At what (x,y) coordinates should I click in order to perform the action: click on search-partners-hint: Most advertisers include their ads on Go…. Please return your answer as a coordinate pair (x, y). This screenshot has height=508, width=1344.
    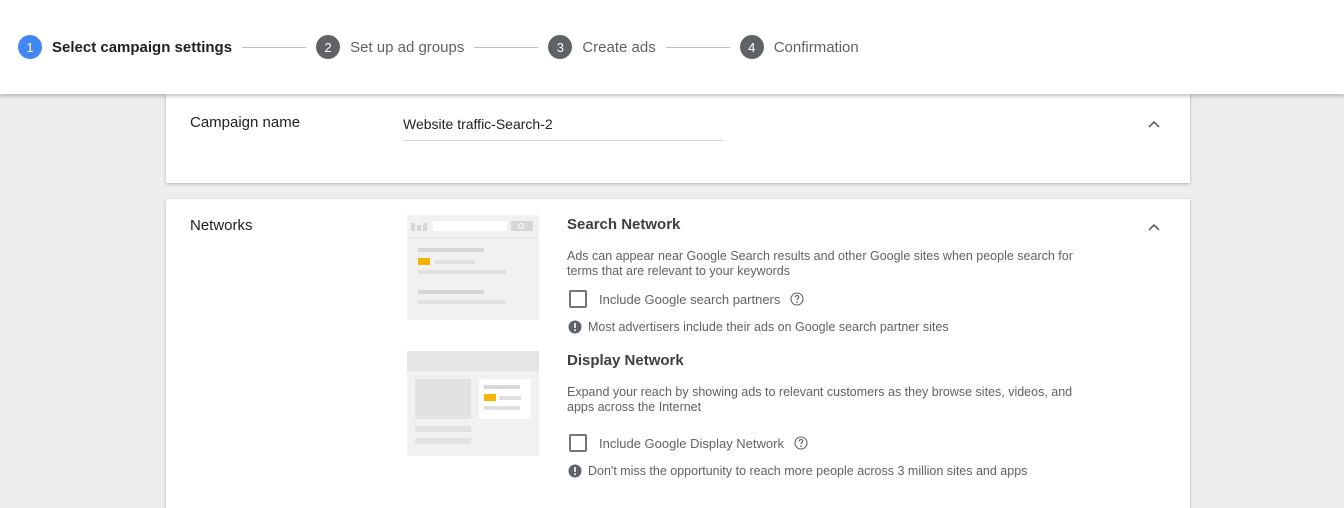
    Looking at the image, I should click on (758, 327).